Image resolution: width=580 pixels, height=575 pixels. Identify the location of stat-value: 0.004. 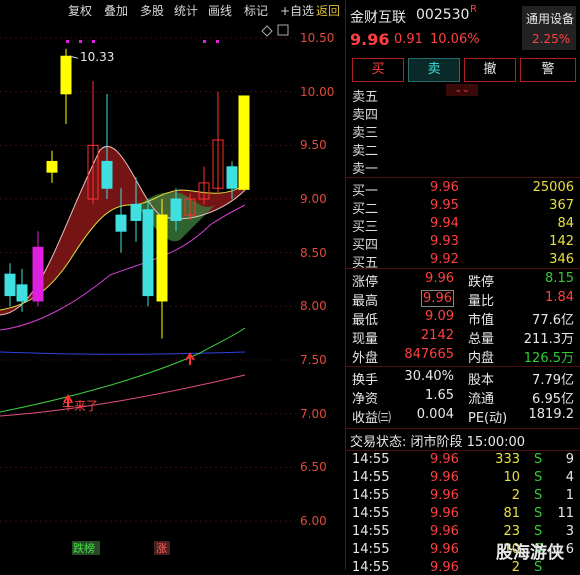
(435, 414).